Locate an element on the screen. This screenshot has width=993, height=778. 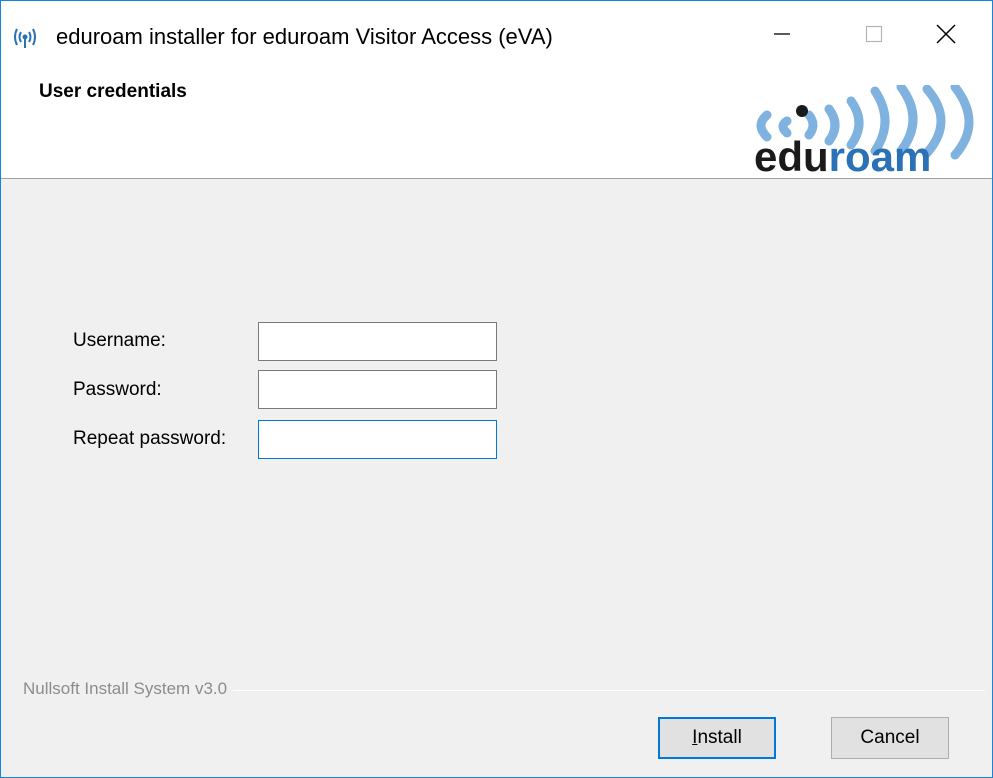
page-title: User credentials is located at coordinates (113, 91).